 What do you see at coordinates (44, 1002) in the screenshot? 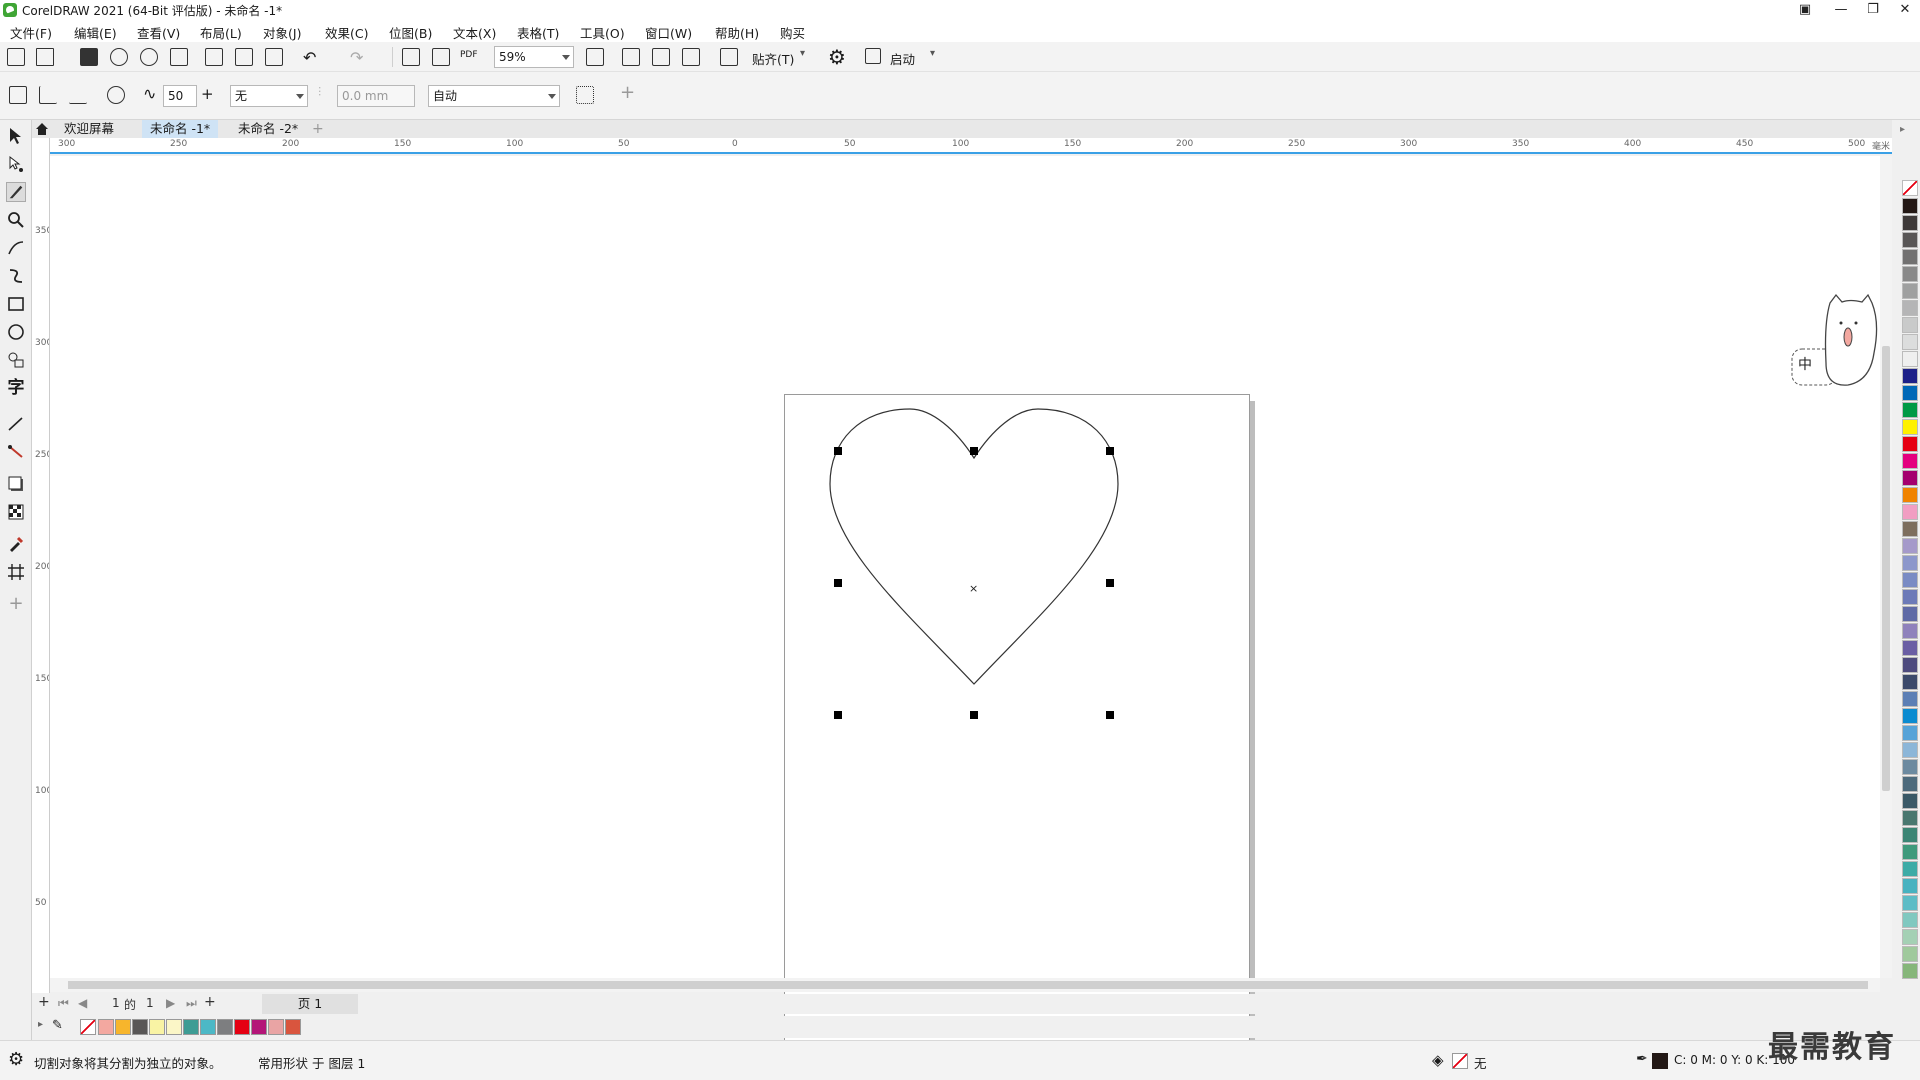
I see `add-page-before-icon: +` at bounding box center [44, 1002].